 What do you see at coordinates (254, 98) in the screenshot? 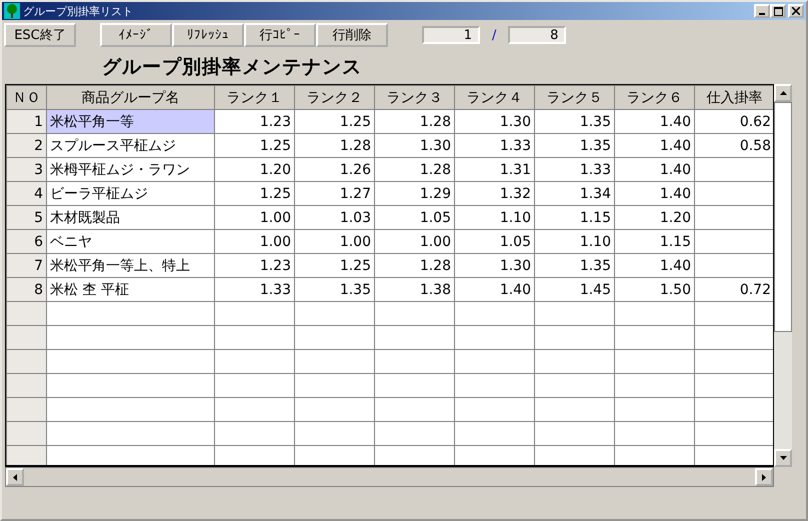
I see `column-header: ランク１` at bounding box center [254, 98].